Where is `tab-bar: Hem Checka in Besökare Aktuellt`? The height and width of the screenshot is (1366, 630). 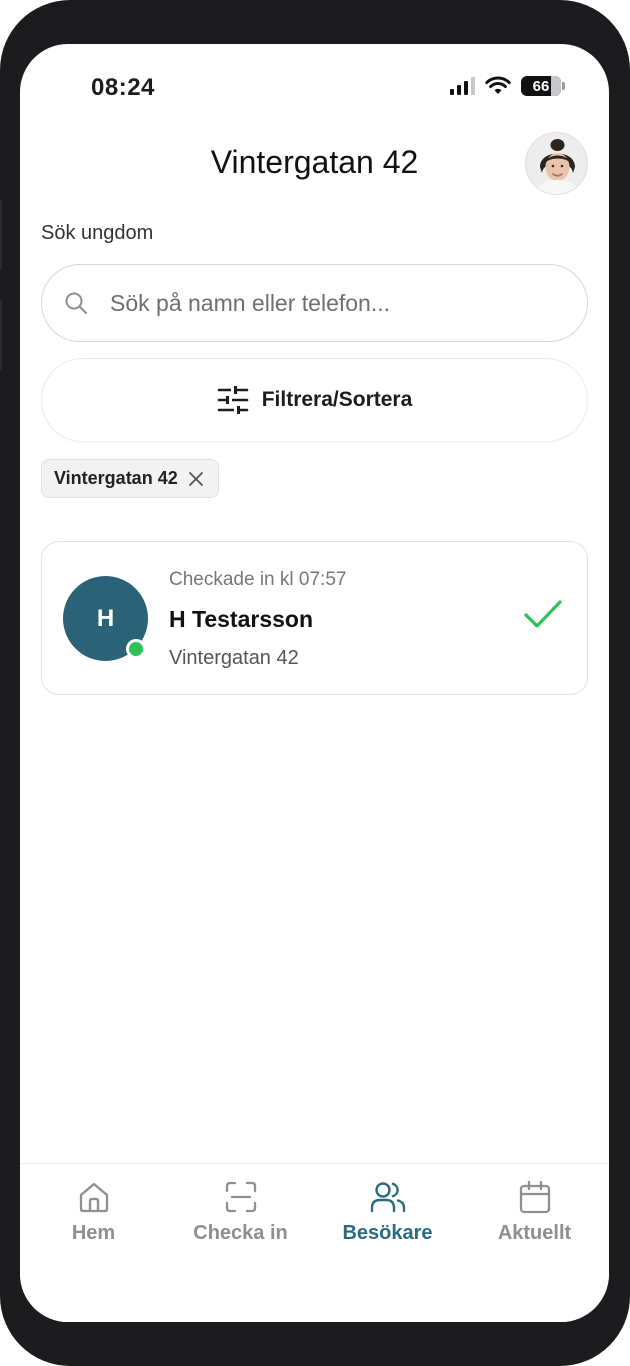 tab-bar: Hem Checka in Besökare Aktuellt is located at coordinates (314, 1242).